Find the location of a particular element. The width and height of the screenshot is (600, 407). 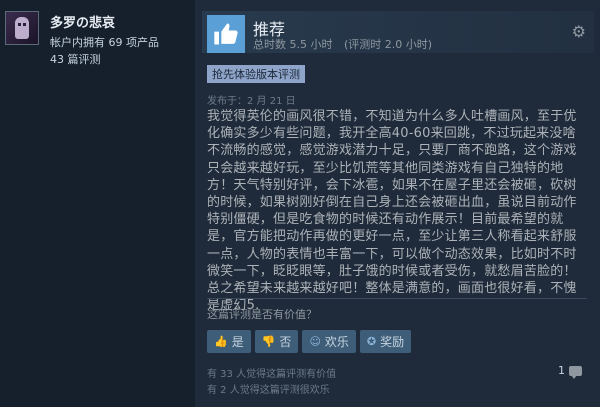

playtime: 总时数 5.5 小时 (评测时 2.0 小时) is located at coordinates (346, 44).